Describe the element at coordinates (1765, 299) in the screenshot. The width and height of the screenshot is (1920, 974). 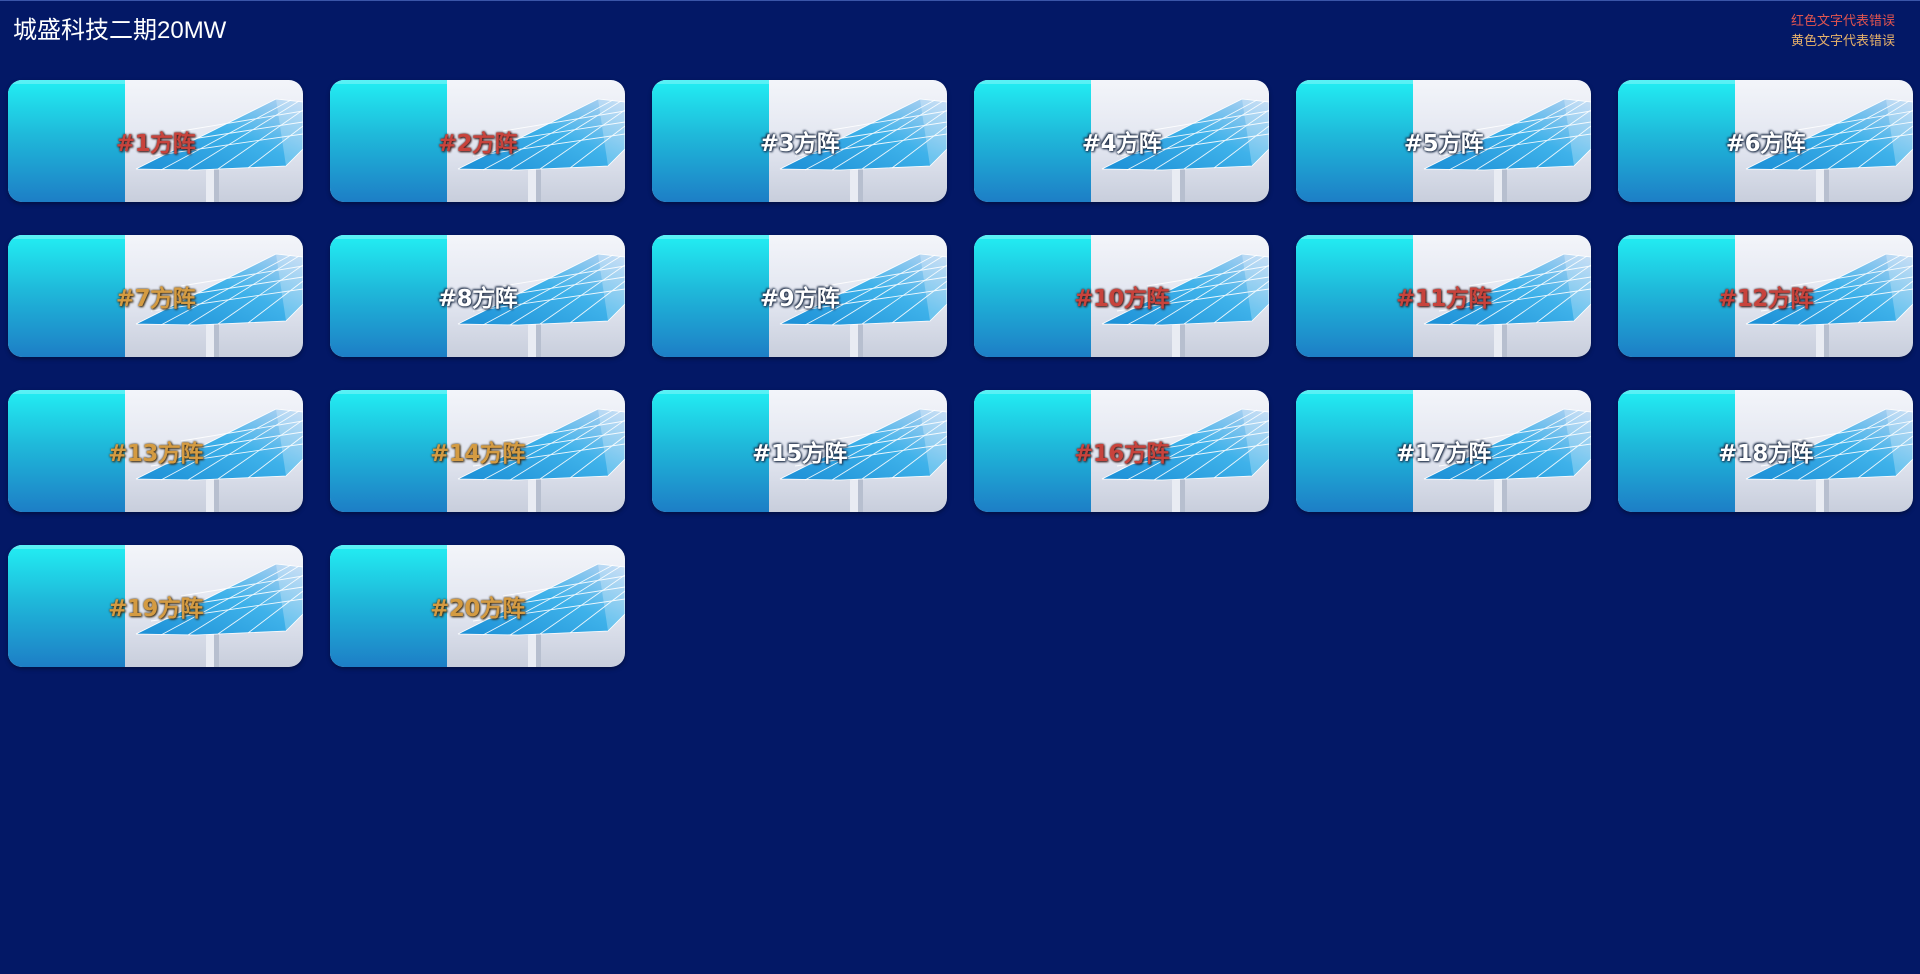
I see `array-label: #12方阵` at that location.